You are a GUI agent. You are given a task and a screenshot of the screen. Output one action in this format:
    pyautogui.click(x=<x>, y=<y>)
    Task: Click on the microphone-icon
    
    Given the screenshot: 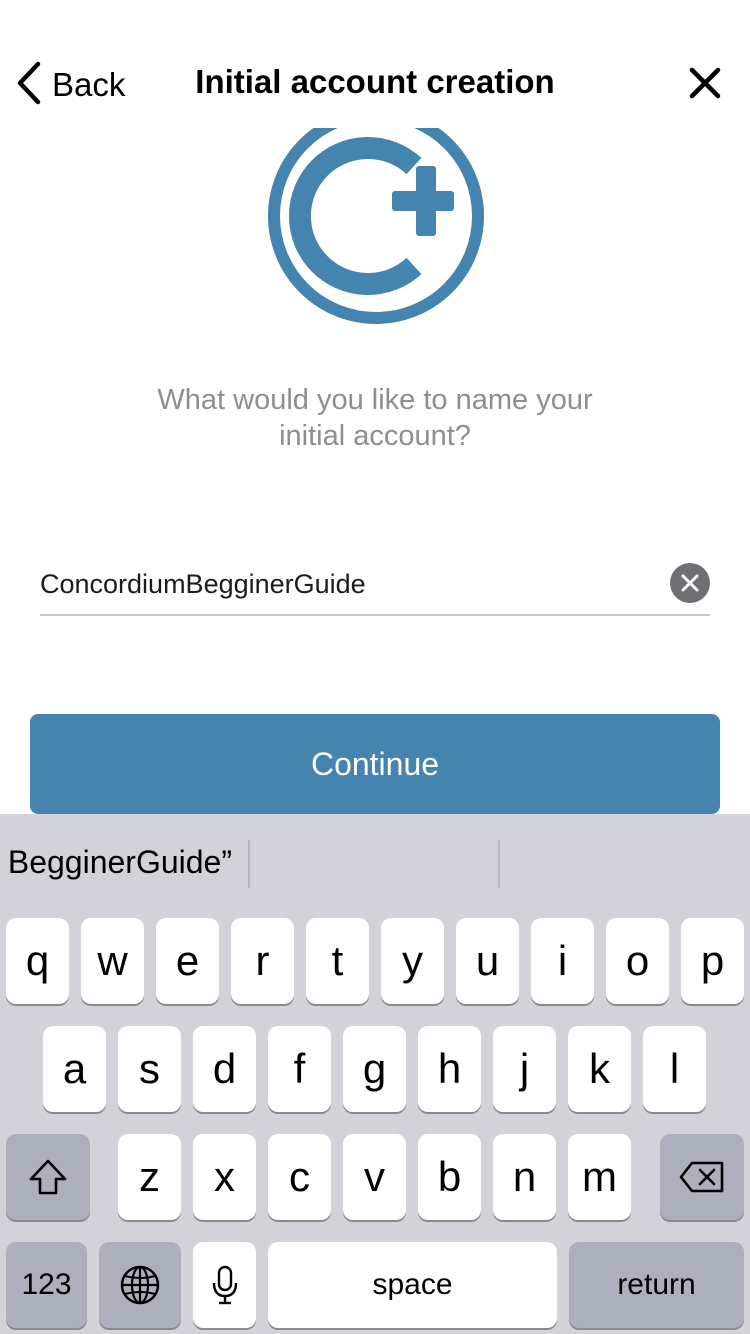 What is the action you would take?
    pyautogui.click(x=225, y=1285)
    